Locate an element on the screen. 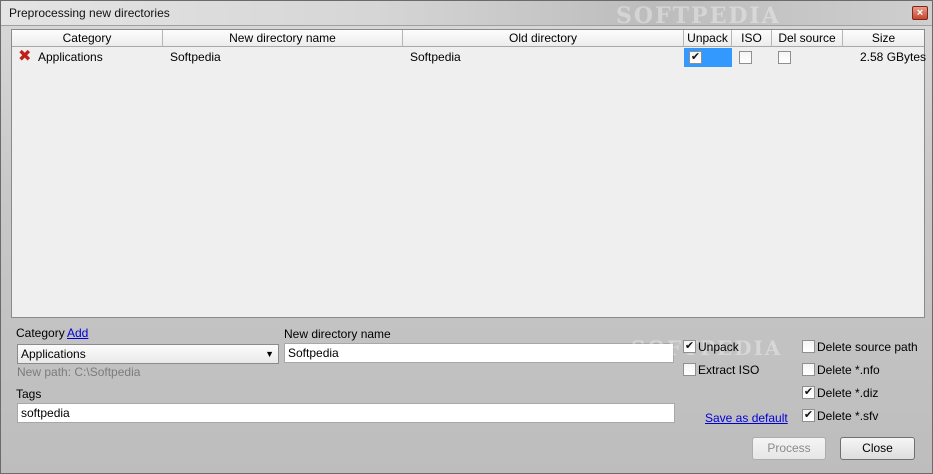  row-iso-checkbox is located at coordinates (745, 57).